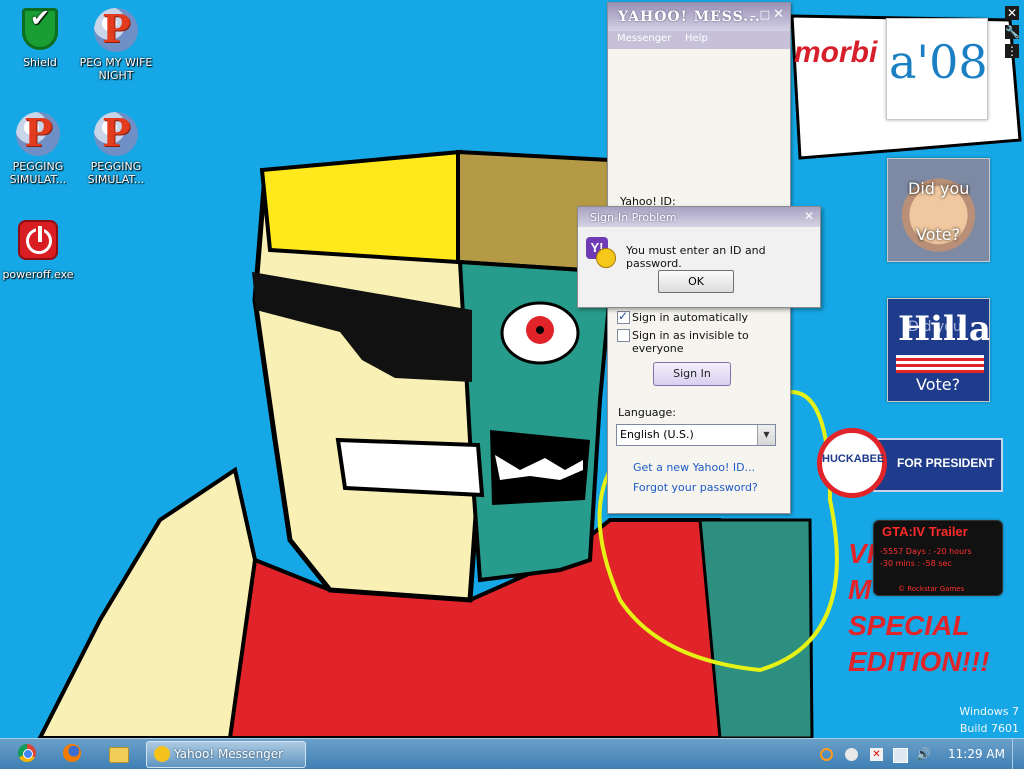 The height and width of the screenshot is (769, 1024). Describe the element at coordinates (162, 754) in the screenshot. I see `yahoo-smiley-icon` at that location.